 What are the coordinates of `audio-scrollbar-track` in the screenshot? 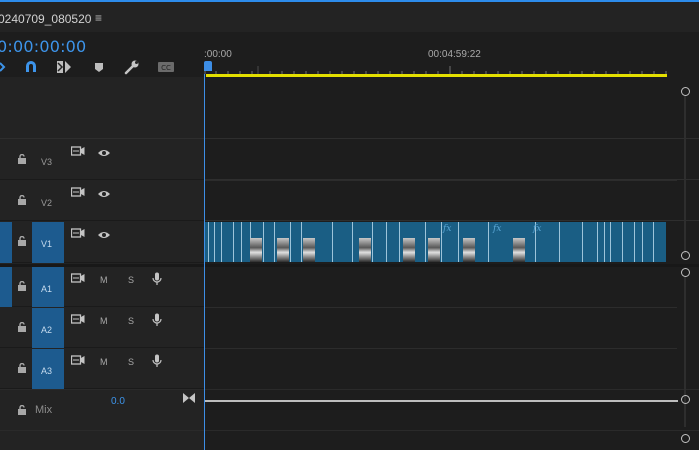 It's located at (685, 352).